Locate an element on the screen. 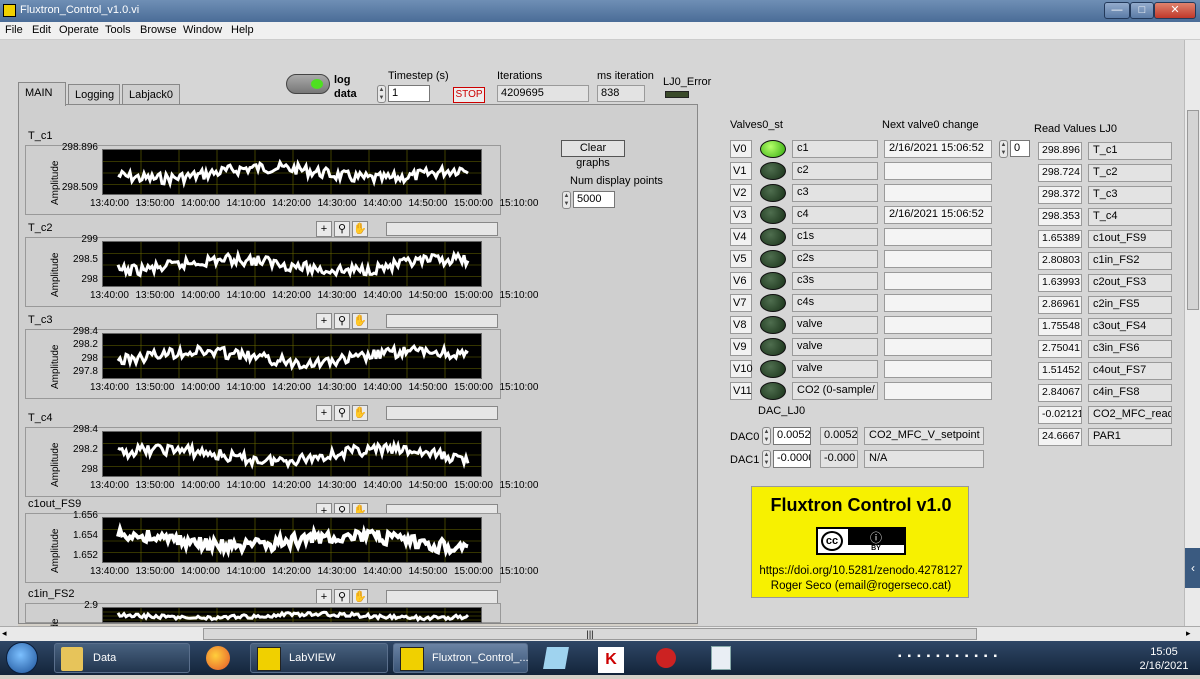 This screenshot has height=679, width=1200. minimize-button: — is located at coordinates (1117, 10).